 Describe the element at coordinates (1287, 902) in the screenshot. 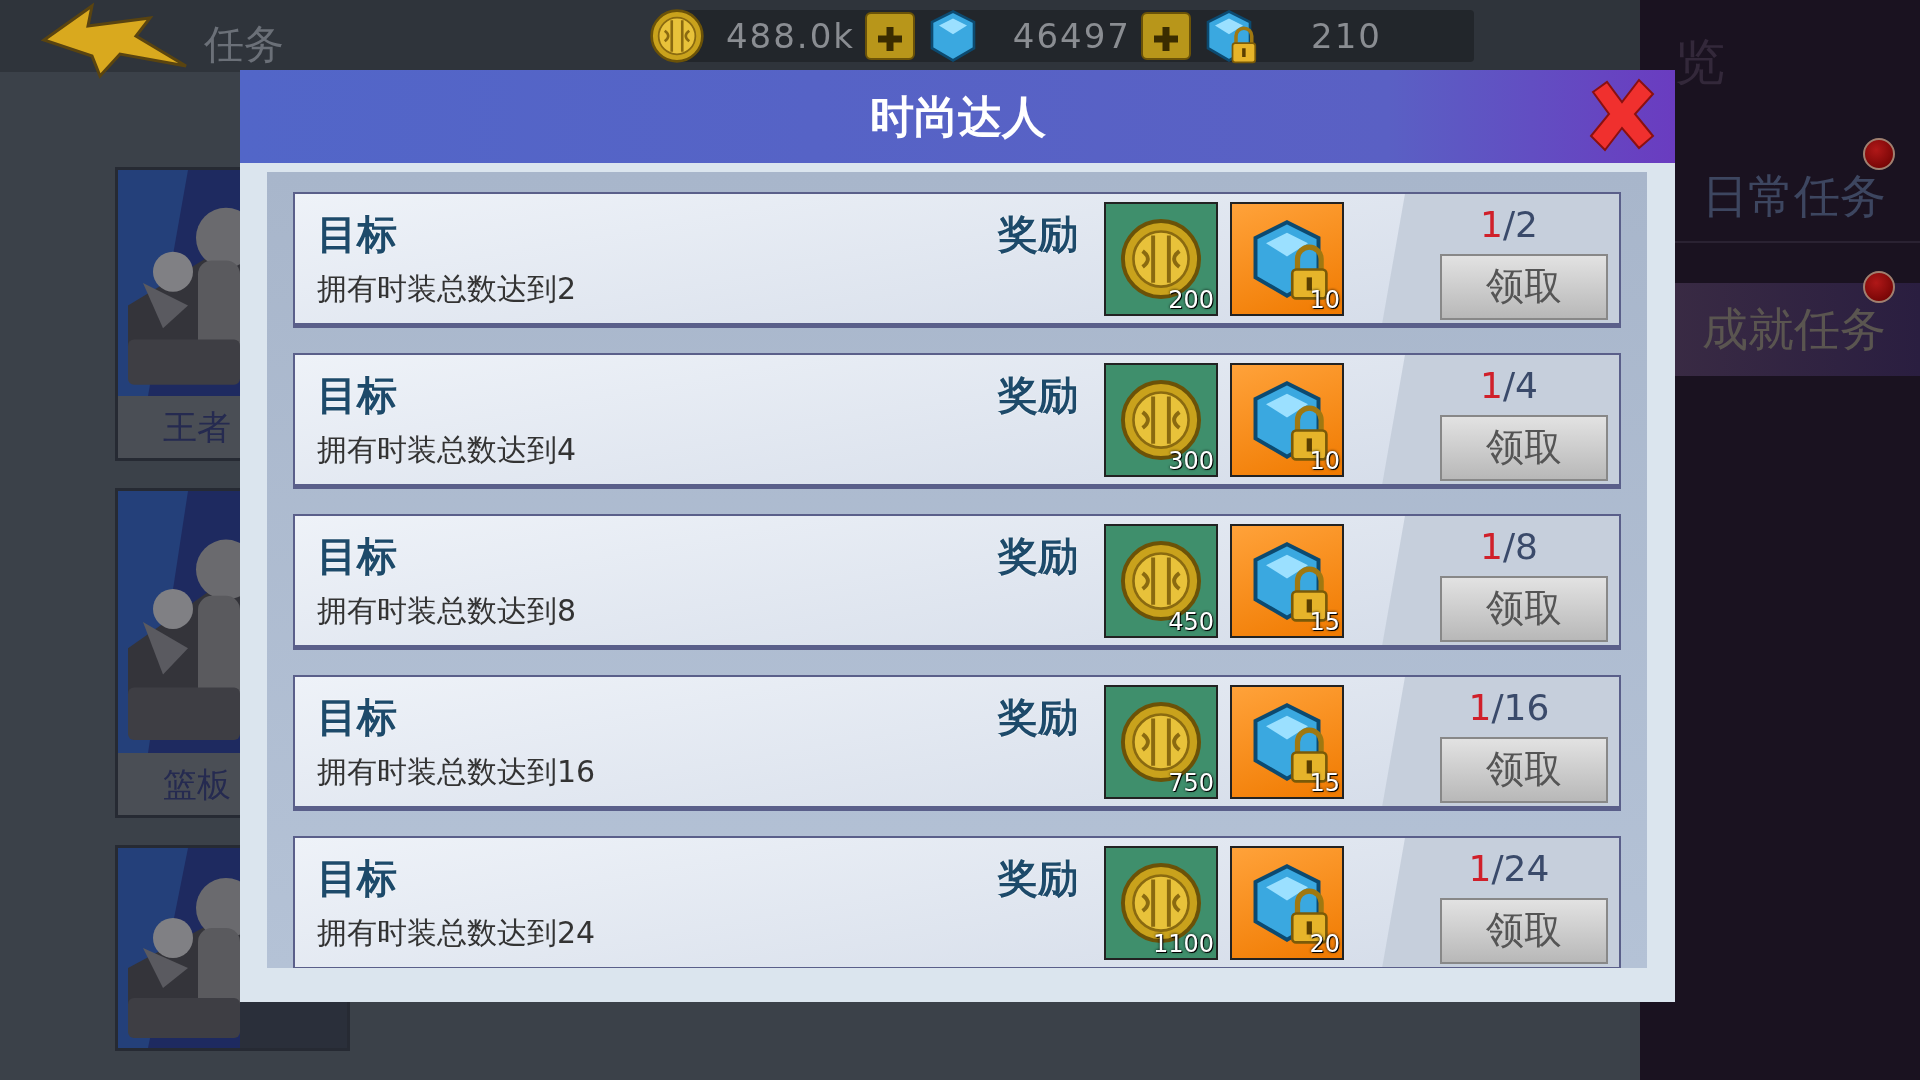

I see `reward-tile: 20` at that location.